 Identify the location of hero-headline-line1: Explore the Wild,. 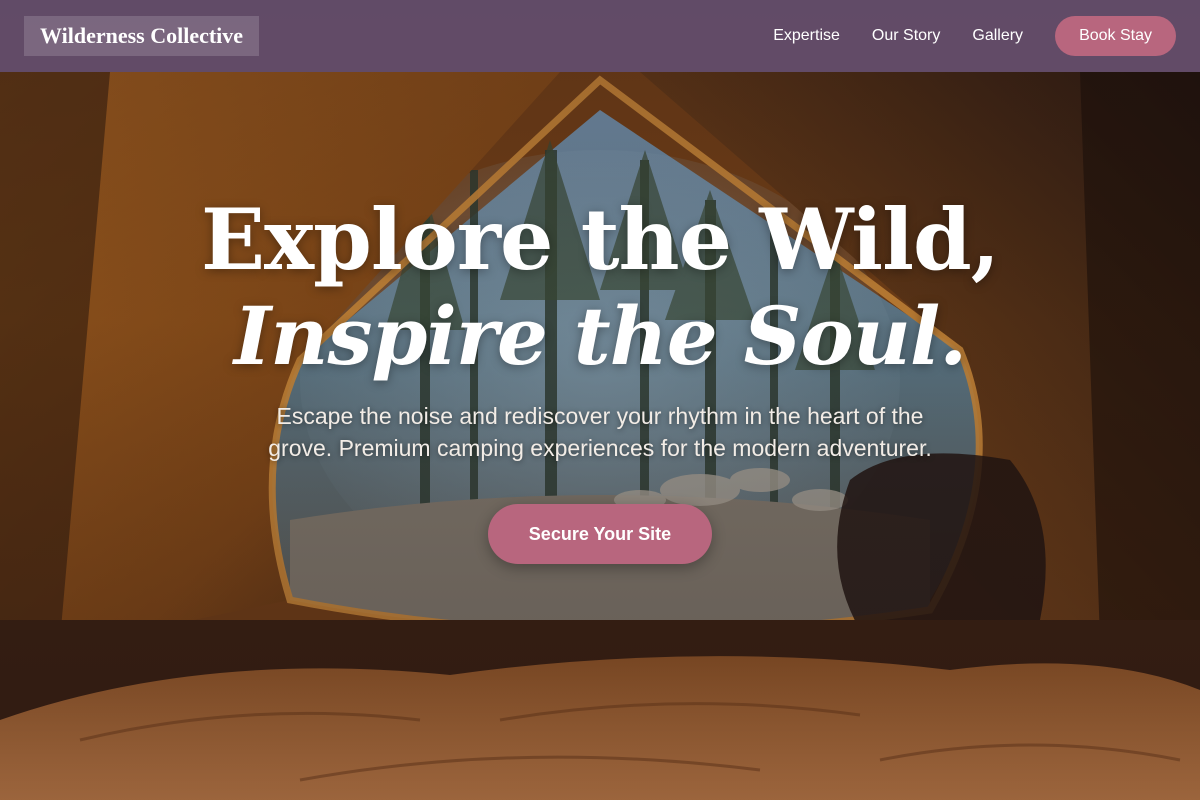
(600, 239).